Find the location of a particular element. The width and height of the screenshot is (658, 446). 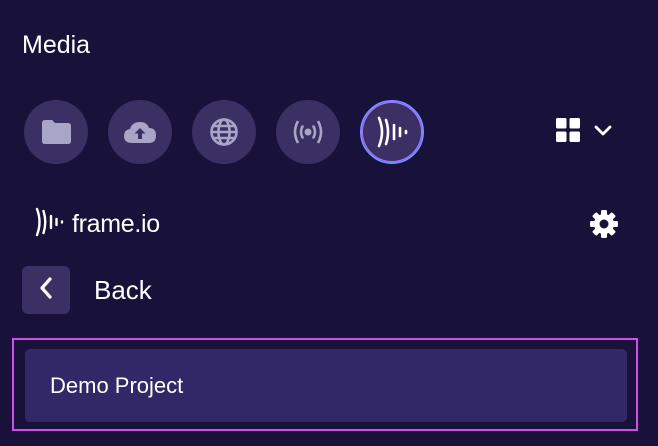

provider-header: frame.io is located at coordinates (97, 224).